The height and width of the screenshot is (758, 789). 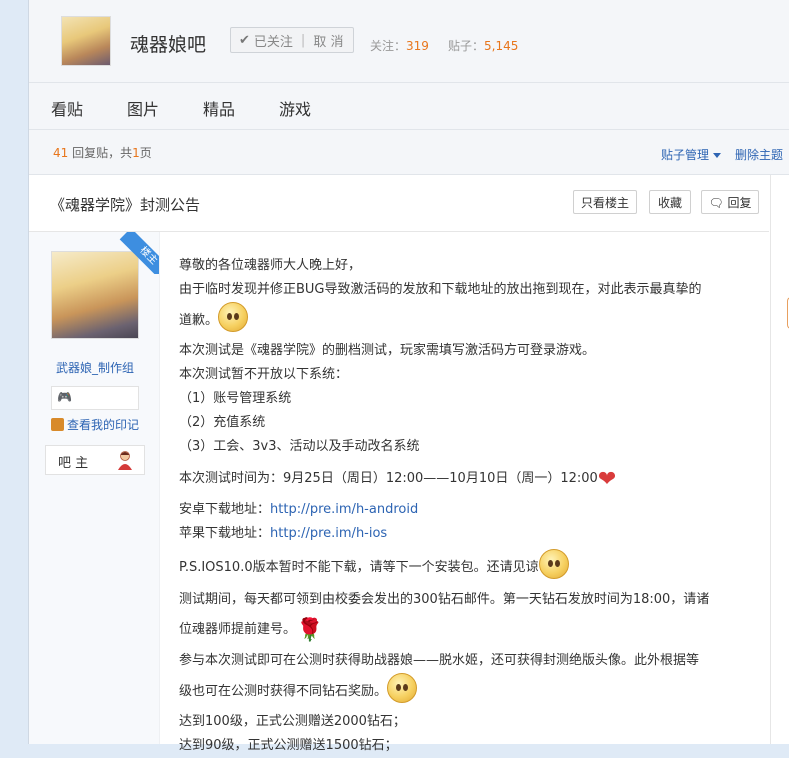 I want to click on author-role: 吧 主, so click(x=73, y=463).